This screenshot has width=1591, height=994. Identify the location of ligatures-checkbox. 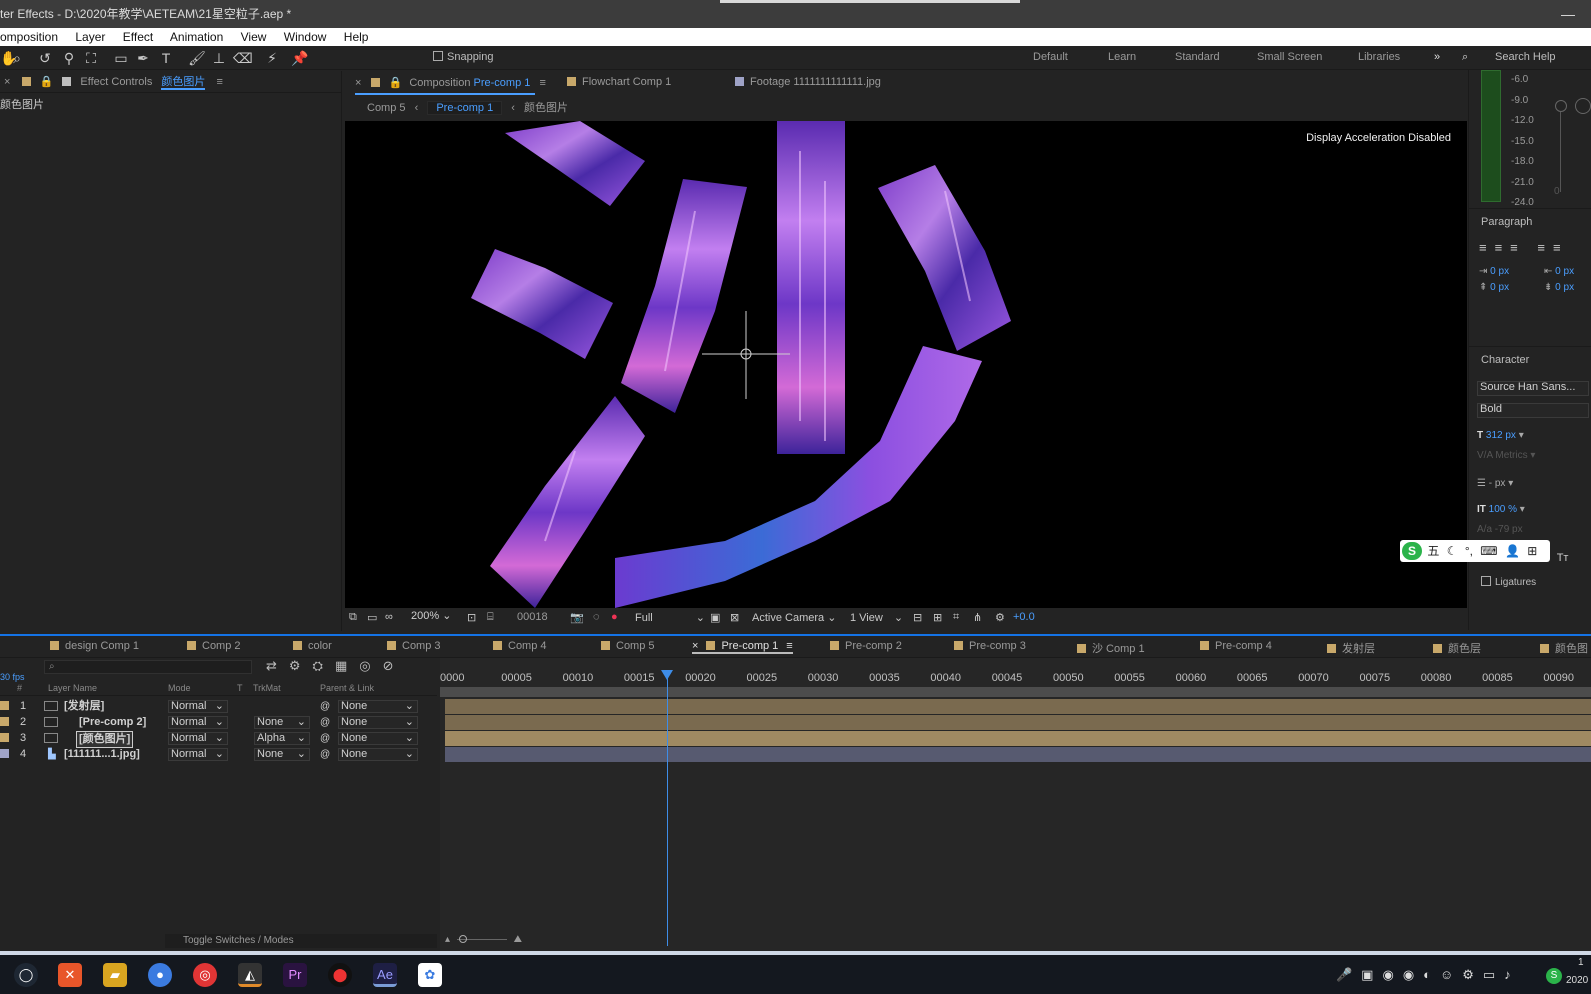
(1486, 581).